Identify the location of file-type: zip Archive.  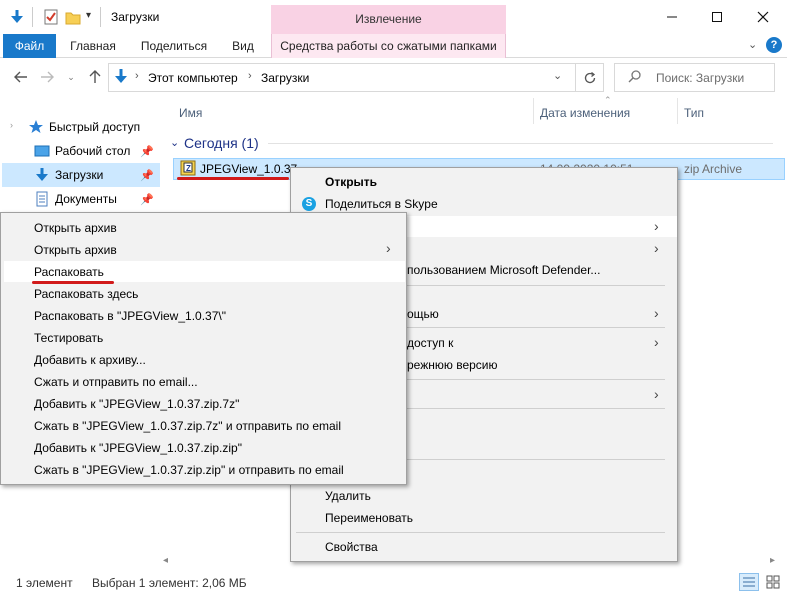
(713, 169).